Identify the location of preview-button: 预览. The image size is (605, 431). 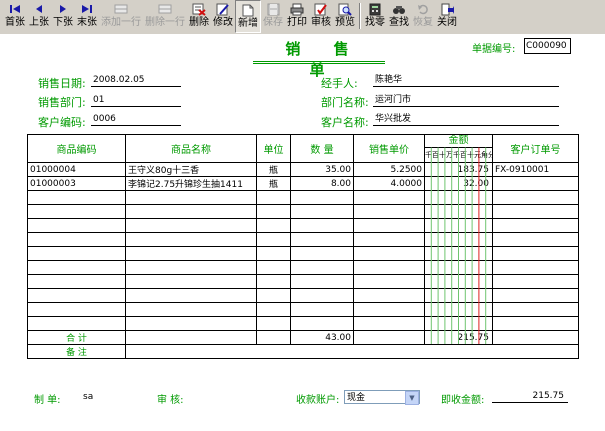
(345, 16).